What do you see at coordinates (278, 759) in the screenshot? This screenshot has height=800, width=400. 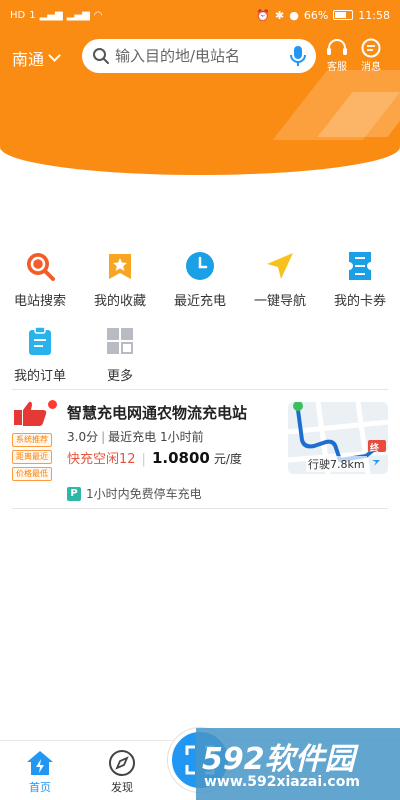 I see `watermark-brand: 592软件园` at bounding box center [278, 759].